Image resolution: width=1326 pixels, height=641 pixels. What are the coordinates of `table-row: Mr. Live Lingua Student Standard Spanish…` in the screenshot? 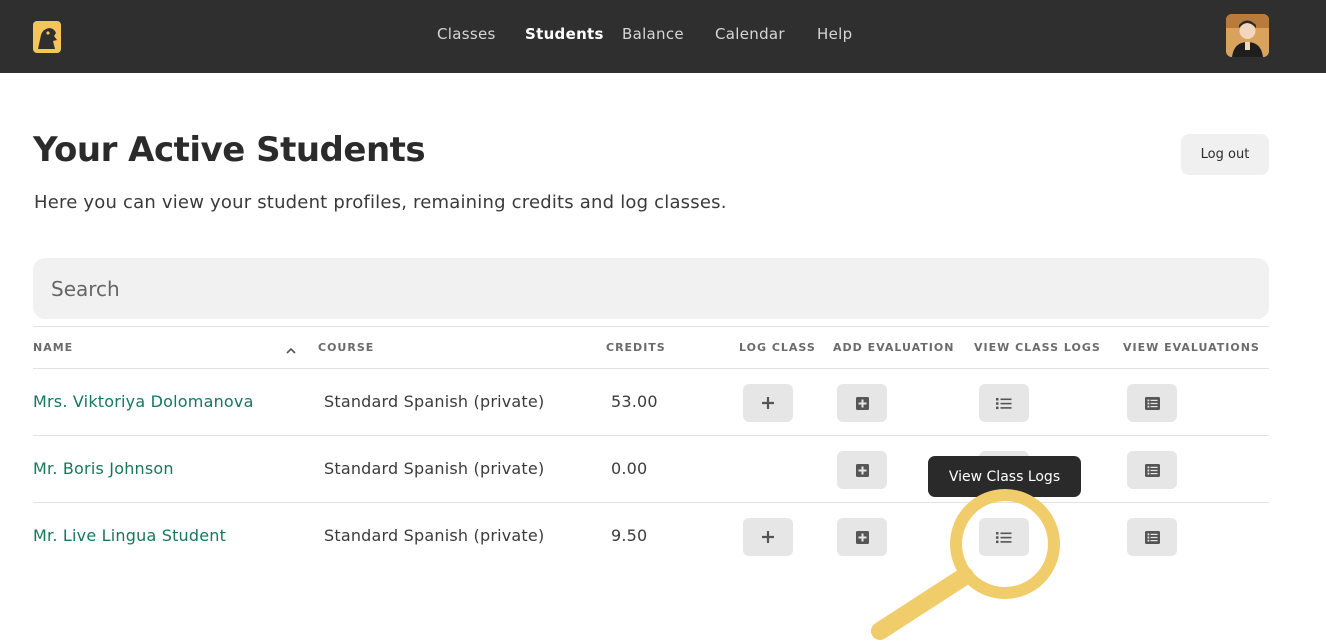 It's located at (651, 536).